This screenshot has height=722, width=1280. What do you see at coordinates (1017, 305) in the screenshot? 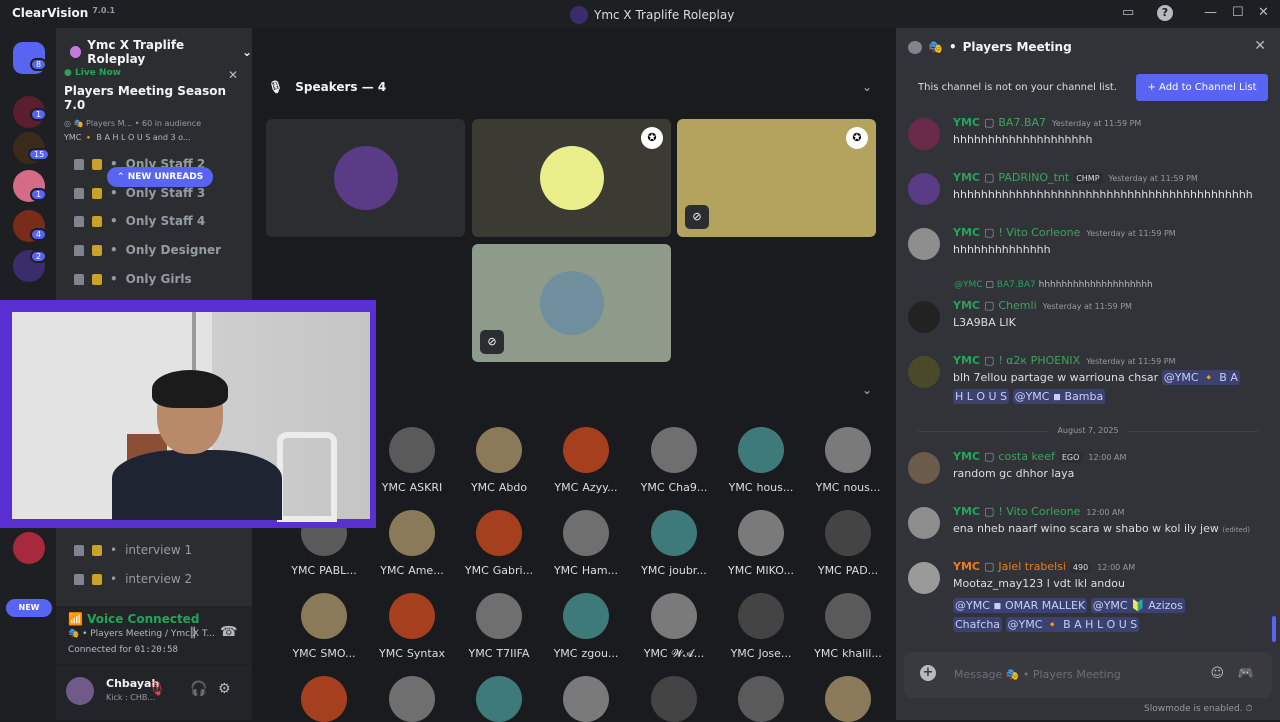
I see `message-username: Chemli` at bounding box center [1017, 305].